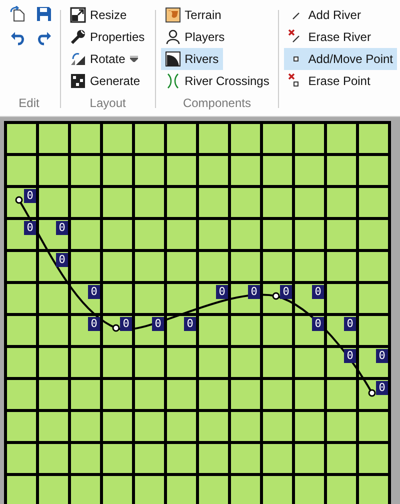 Image resolution: width=400 pixels, height=504 pixels. I want to click on curve-icon, so click(172, 59).